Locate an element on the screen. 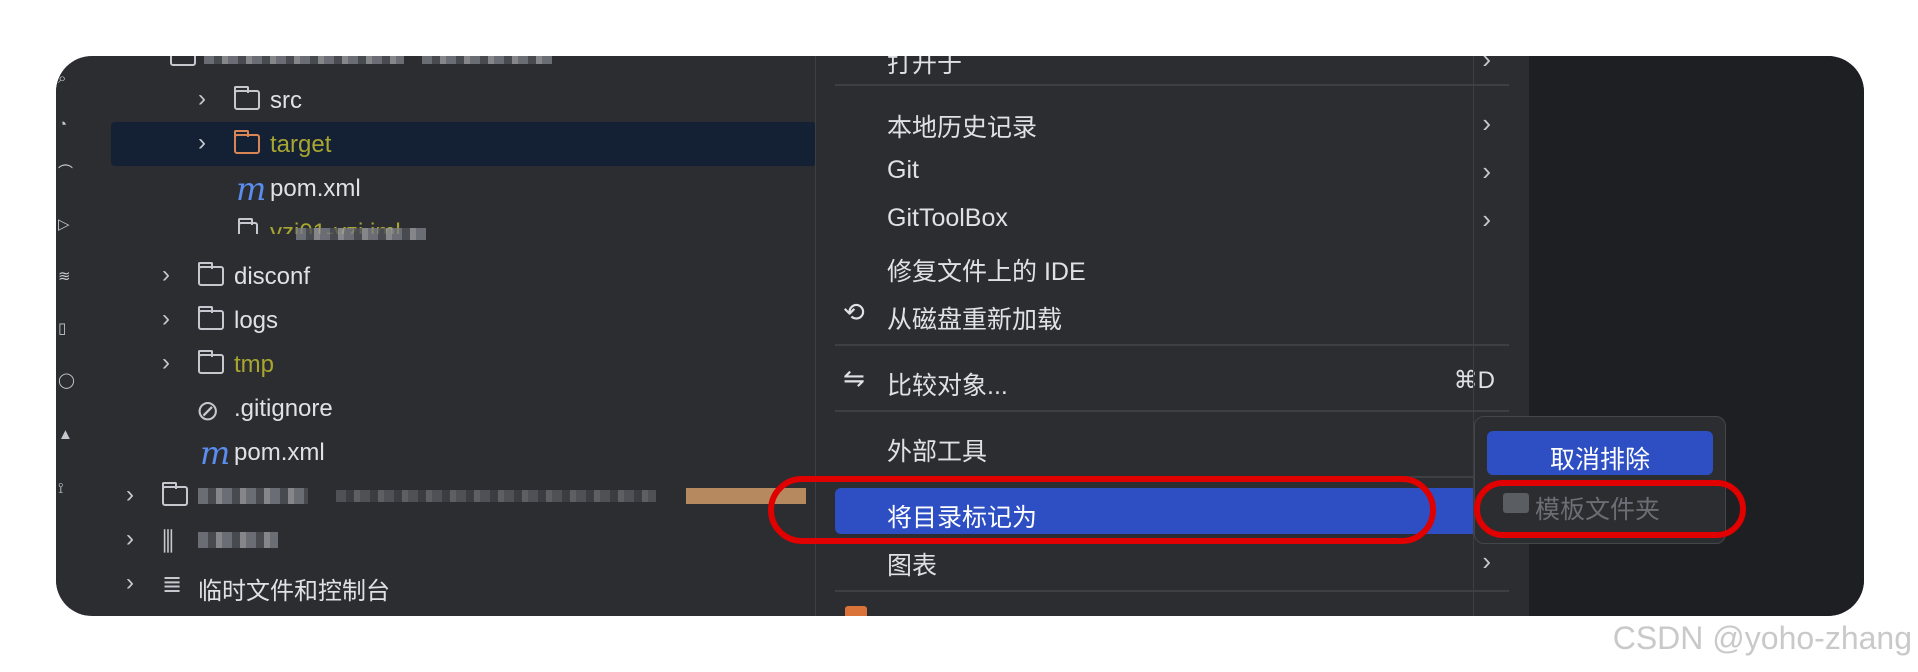 This screenshot has height=672, width=1918. warning-icon: ▲ is located at coordinates (67, 435).